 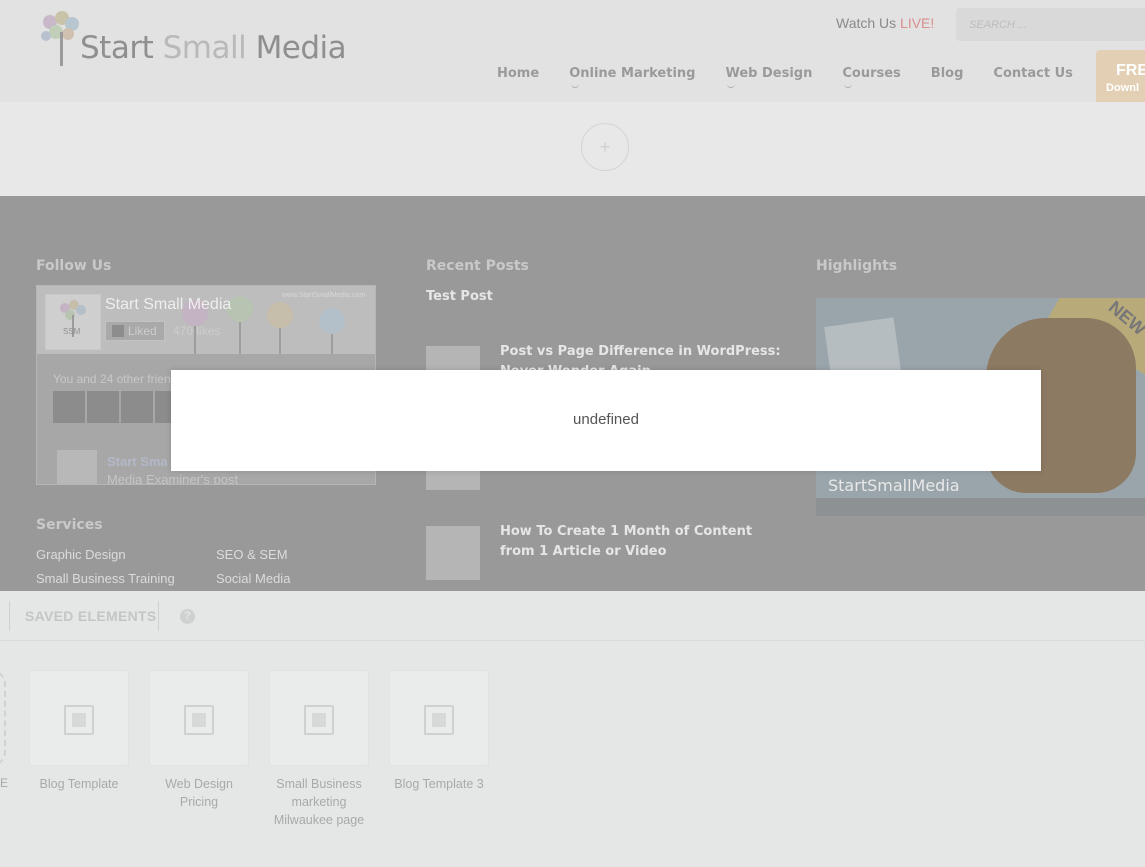 I want to click on plus-icon: +, so click(x=605, y=146).